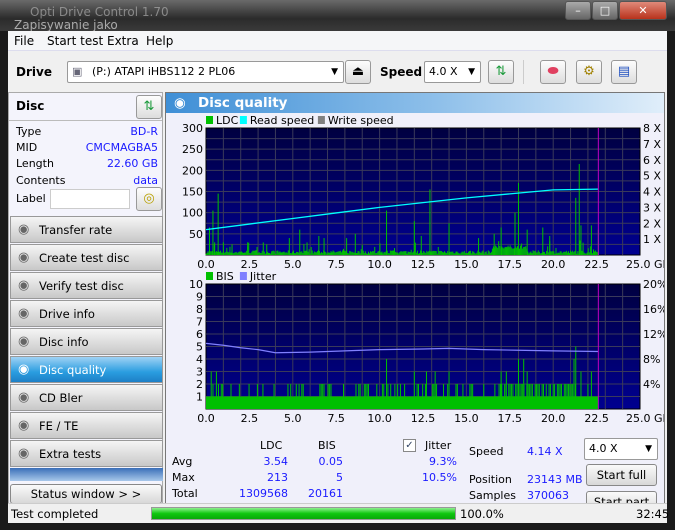 The image size is (675, 530). Describe the element at coordinates (196, 284) in the screenshot. I see `y-tick-label: 10` at that location.